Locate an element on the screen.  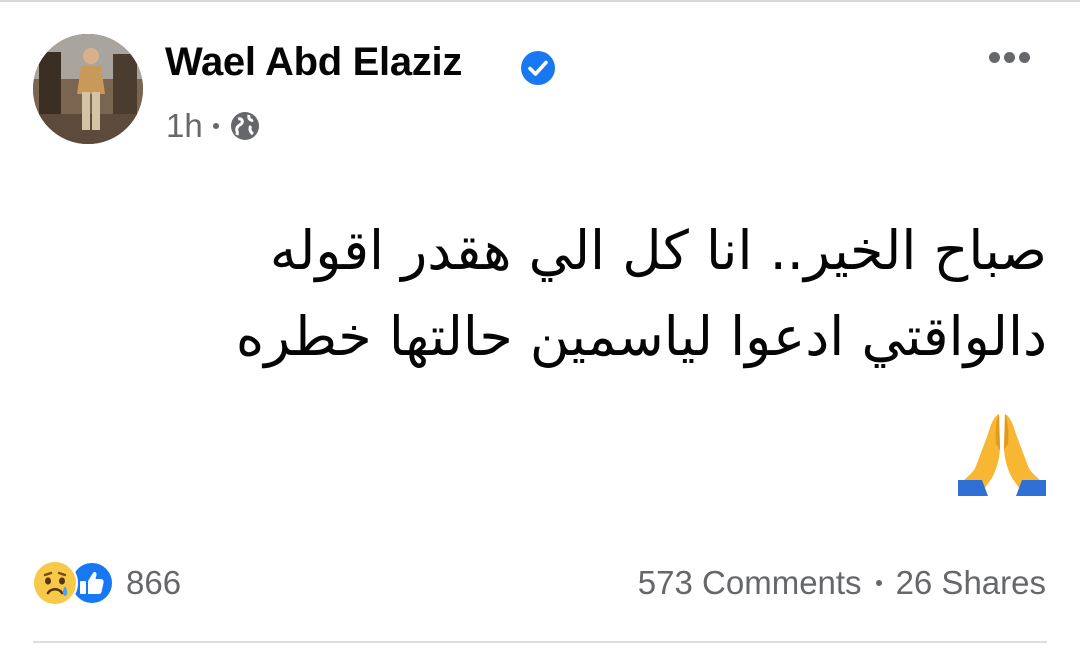
comments-link: 573 Comments is located at coordinates (750, 583).